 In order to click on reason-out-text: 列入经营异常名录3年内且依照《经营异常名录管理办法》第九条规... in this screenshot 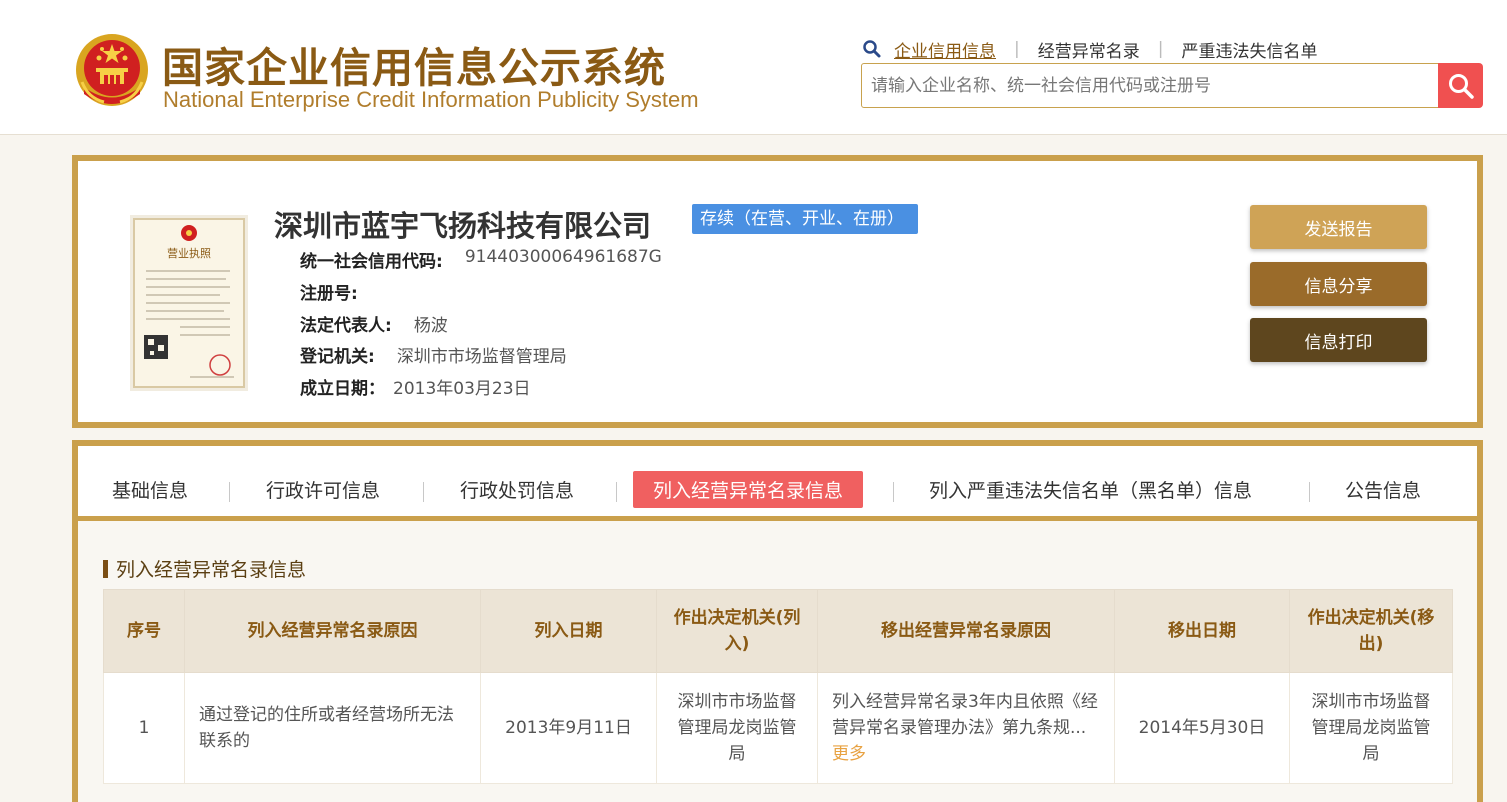, I will do `click(965, 715)`.